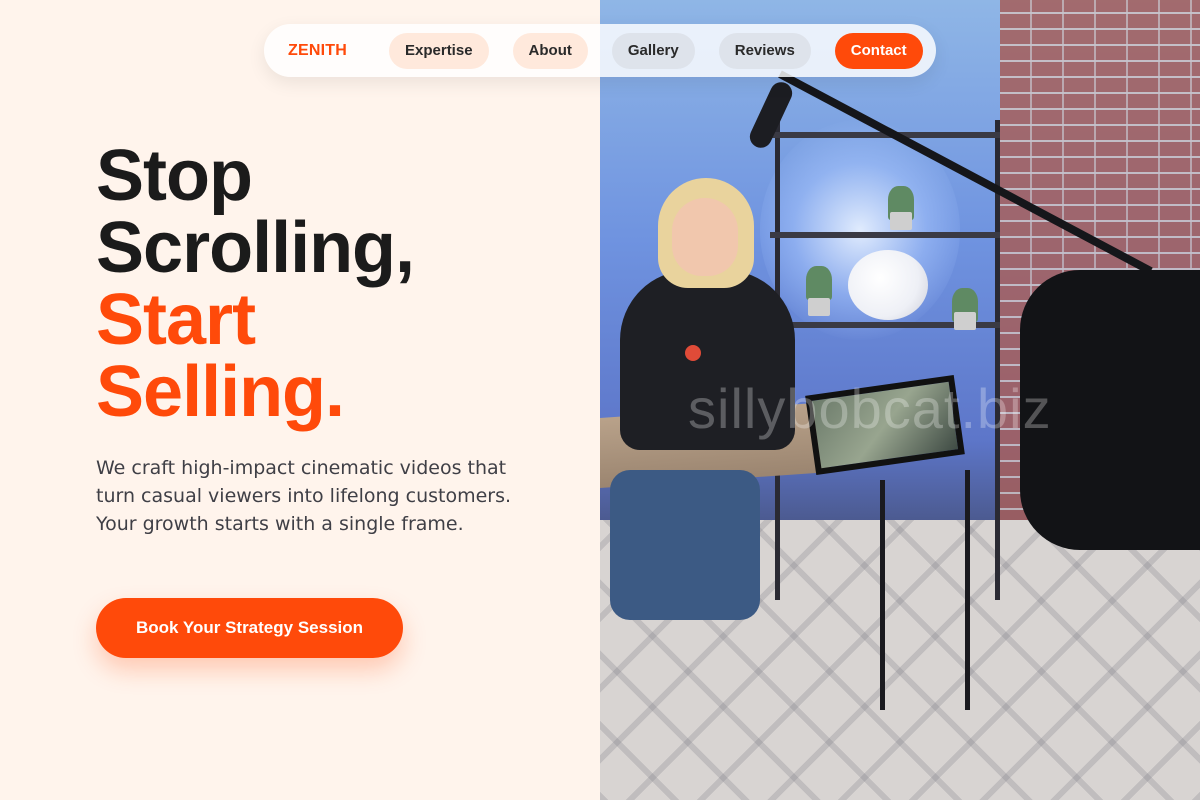 Image resolution: width=1200 pixels, height=800 pixels. Describe the element at coordinates (764, 50) in the screenshot. I see `nav-link-reviews: Reviews` at that location.